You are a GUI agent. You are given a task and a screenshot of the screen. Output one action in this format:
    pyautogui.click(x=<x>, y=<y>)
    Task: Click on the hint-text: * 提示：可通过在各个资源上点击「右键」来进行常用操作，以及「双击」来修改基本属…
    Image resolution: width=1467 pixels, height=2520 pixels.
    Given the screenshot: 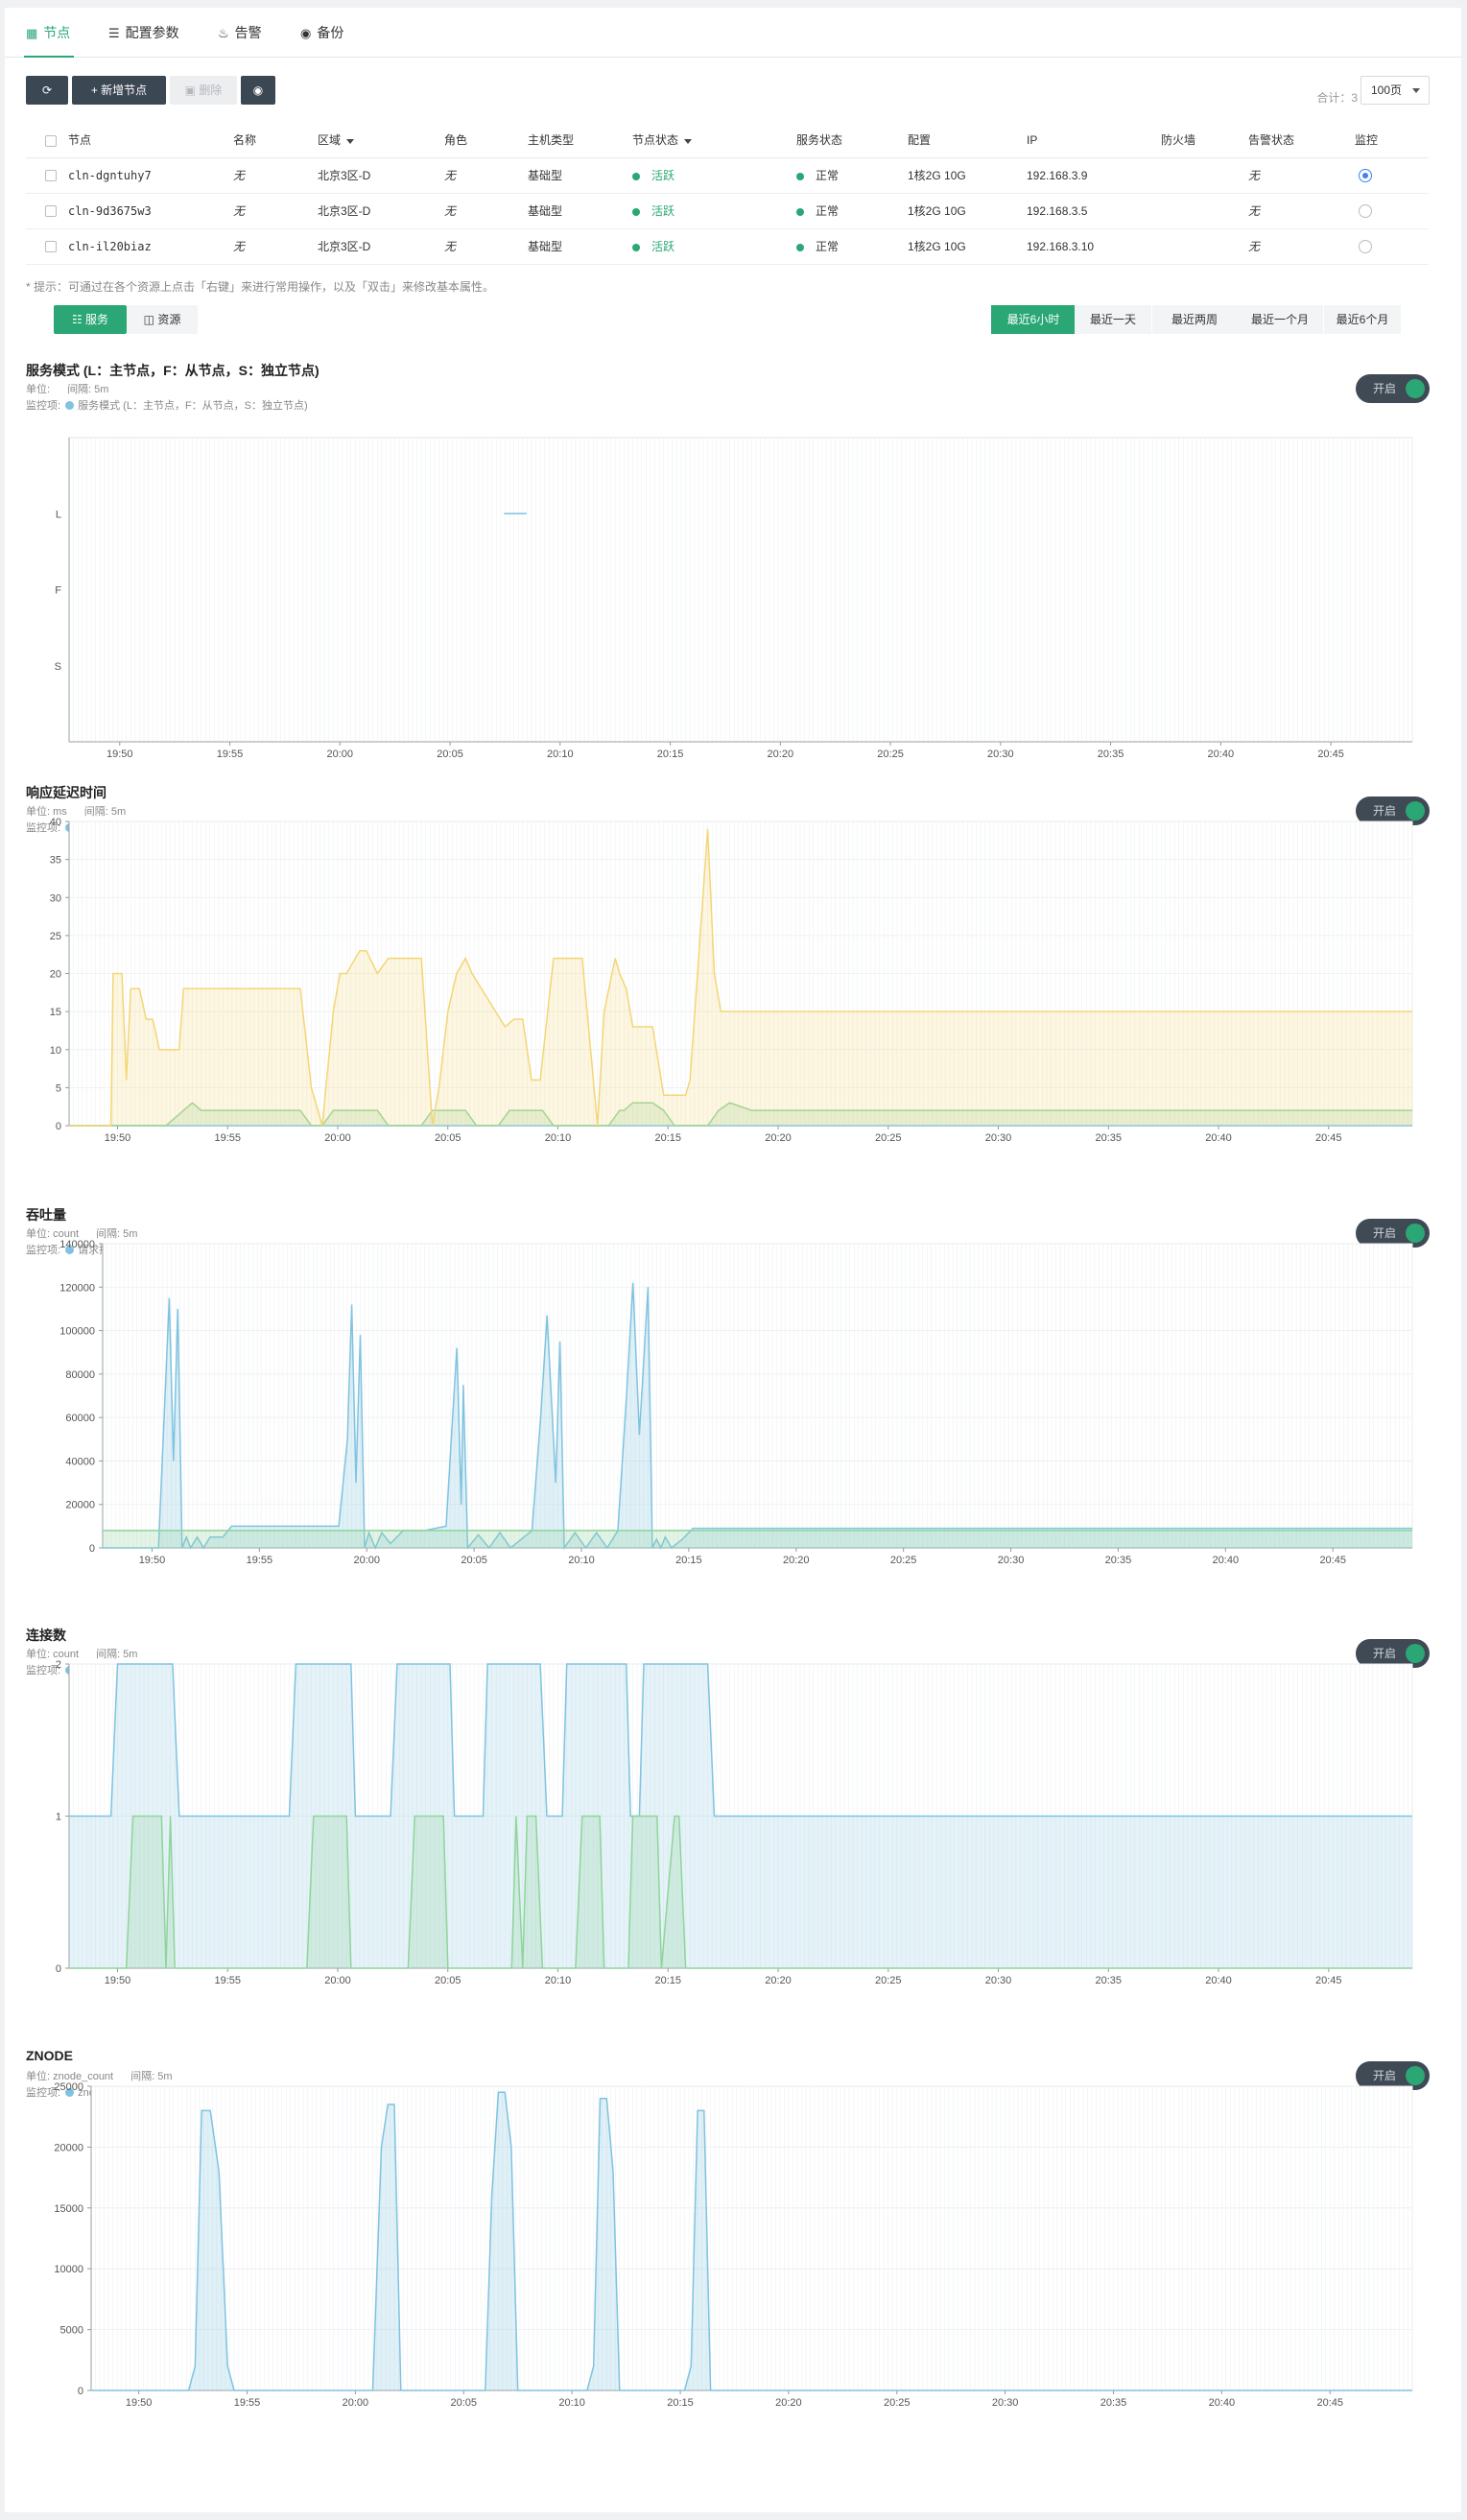 What is the action you would take?
    pyautogui.click(x=260, y=287)
    